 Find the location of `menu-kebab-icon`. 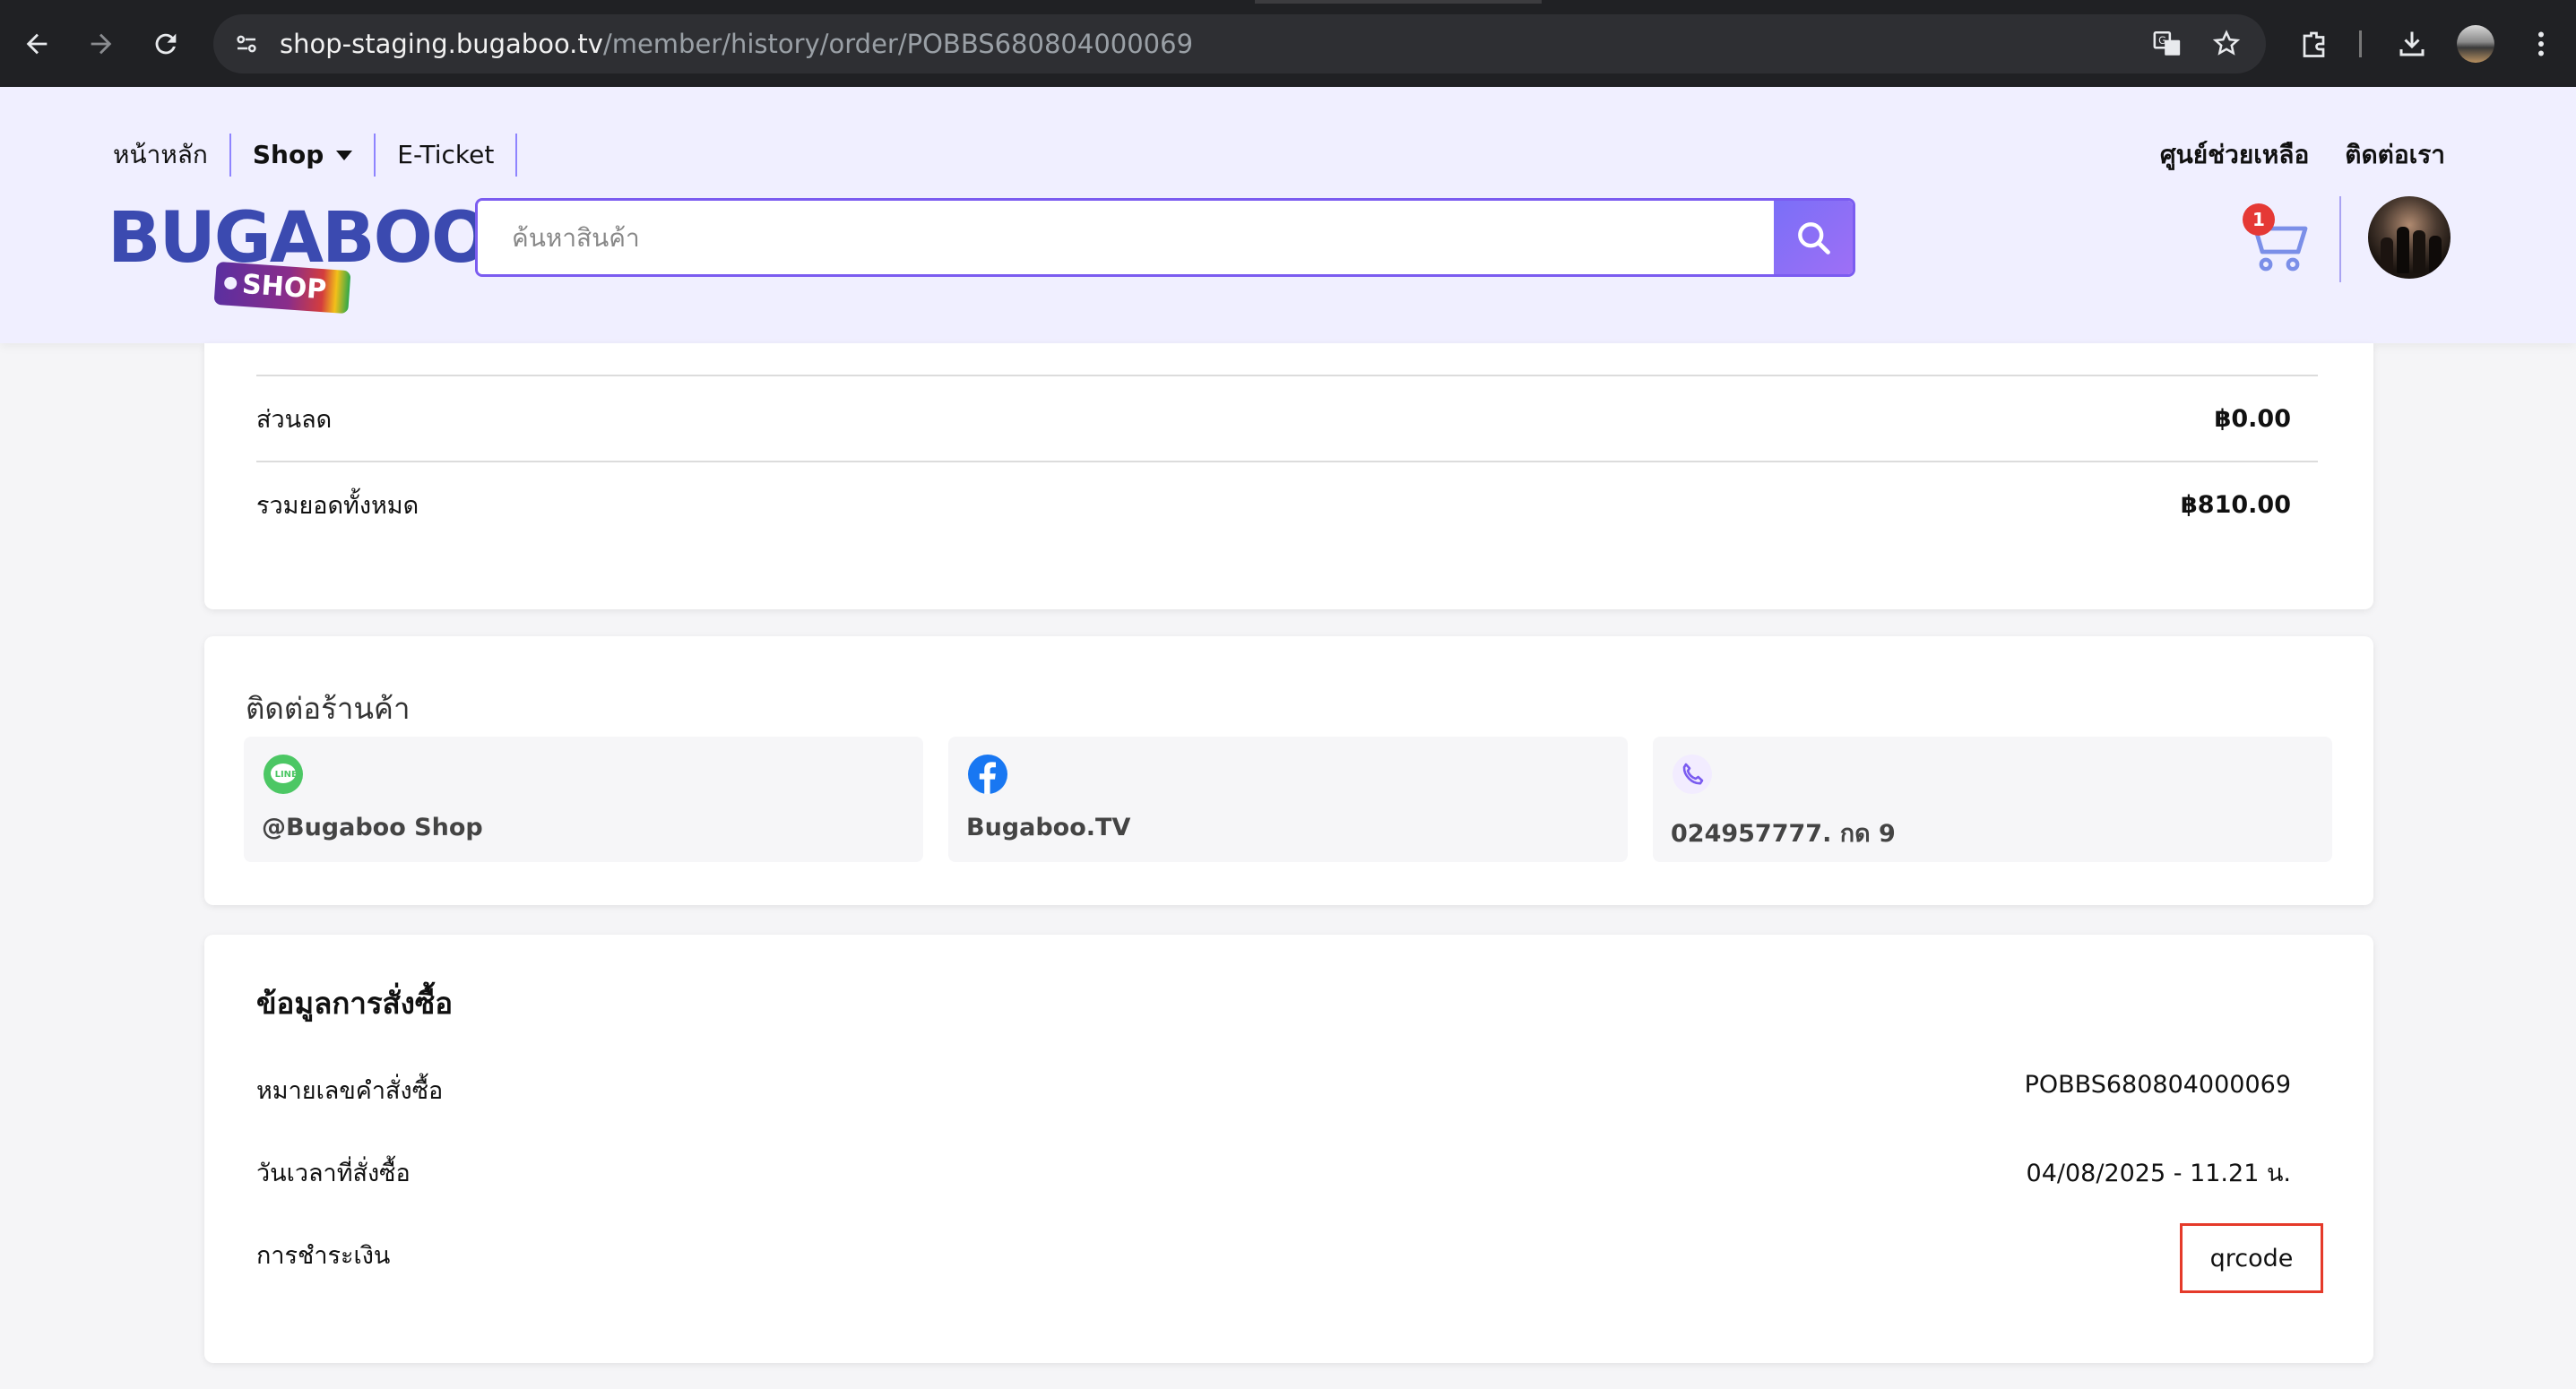

menu-kebab-icon is located at coordinates (2541, 44).